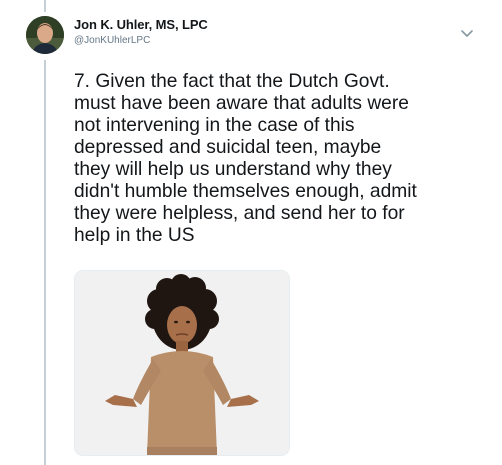 Image resolution: width=502 pixels, height=465 pixels. I want to click on avatar, so click(45, 35).